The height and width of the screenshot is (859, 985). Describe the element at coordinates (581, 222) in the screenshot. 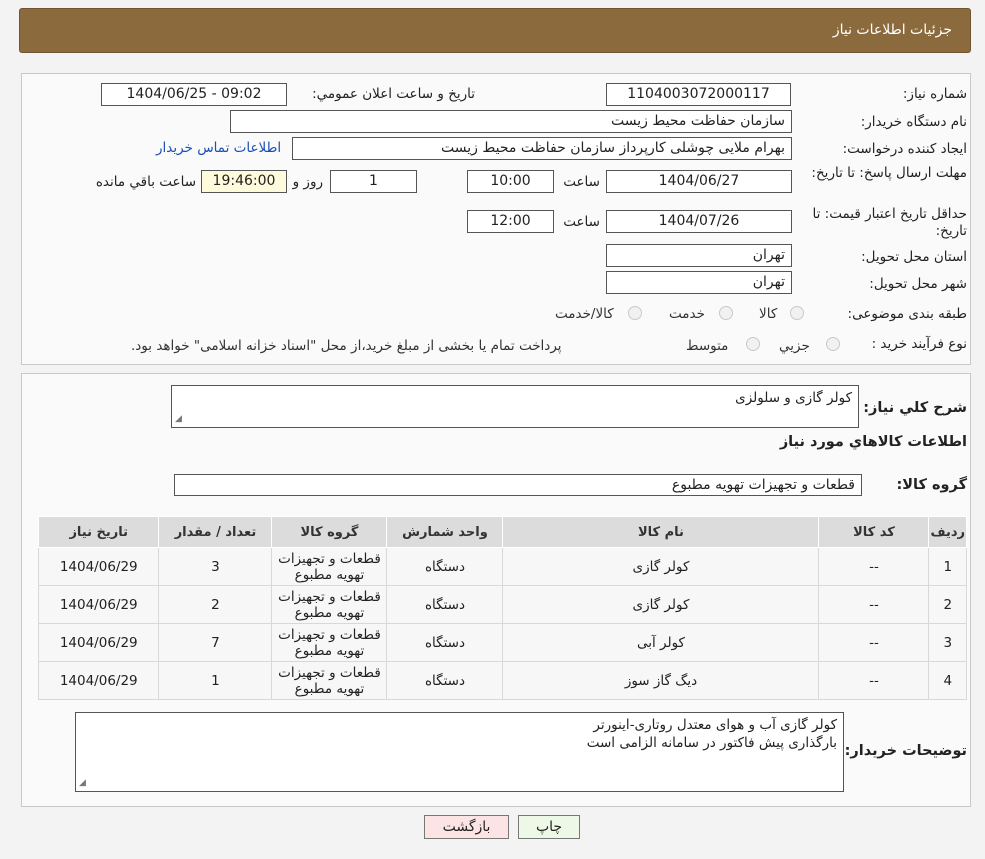

I see `validity-time-label: ساعت` at that location.